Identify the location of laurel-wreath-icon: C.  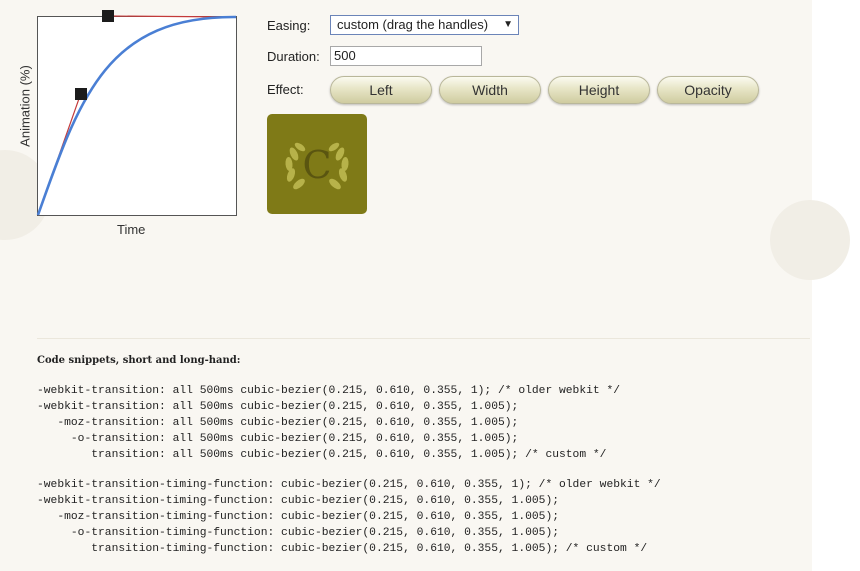
(317, 166).